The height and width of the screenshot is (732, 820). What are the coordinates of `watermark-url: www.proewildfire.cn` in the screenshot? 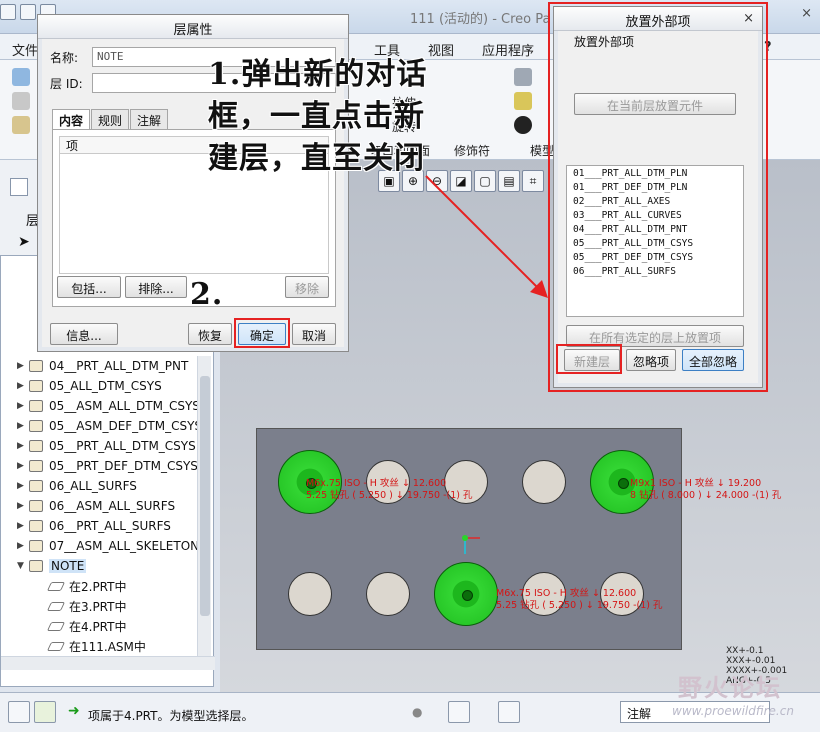 It's located at (733, 711).